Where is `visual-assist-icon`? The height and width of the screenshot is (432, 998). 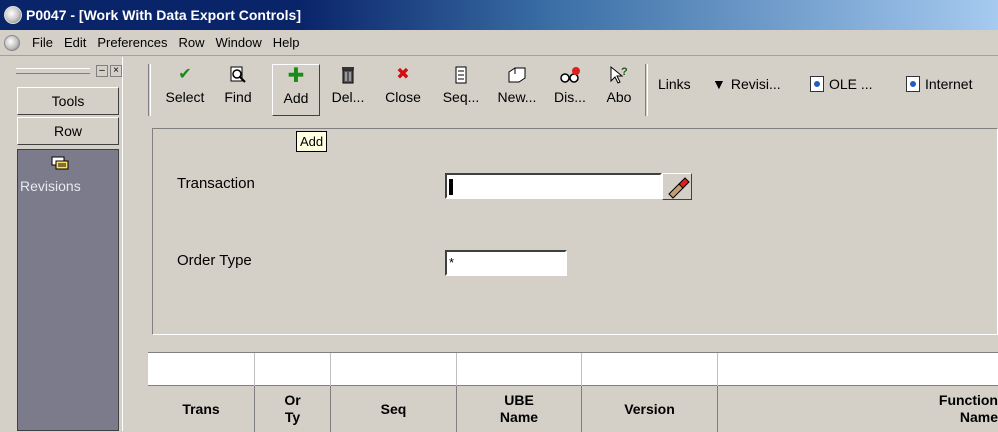 visual-assist-icon is located at coordinates (679, 188).